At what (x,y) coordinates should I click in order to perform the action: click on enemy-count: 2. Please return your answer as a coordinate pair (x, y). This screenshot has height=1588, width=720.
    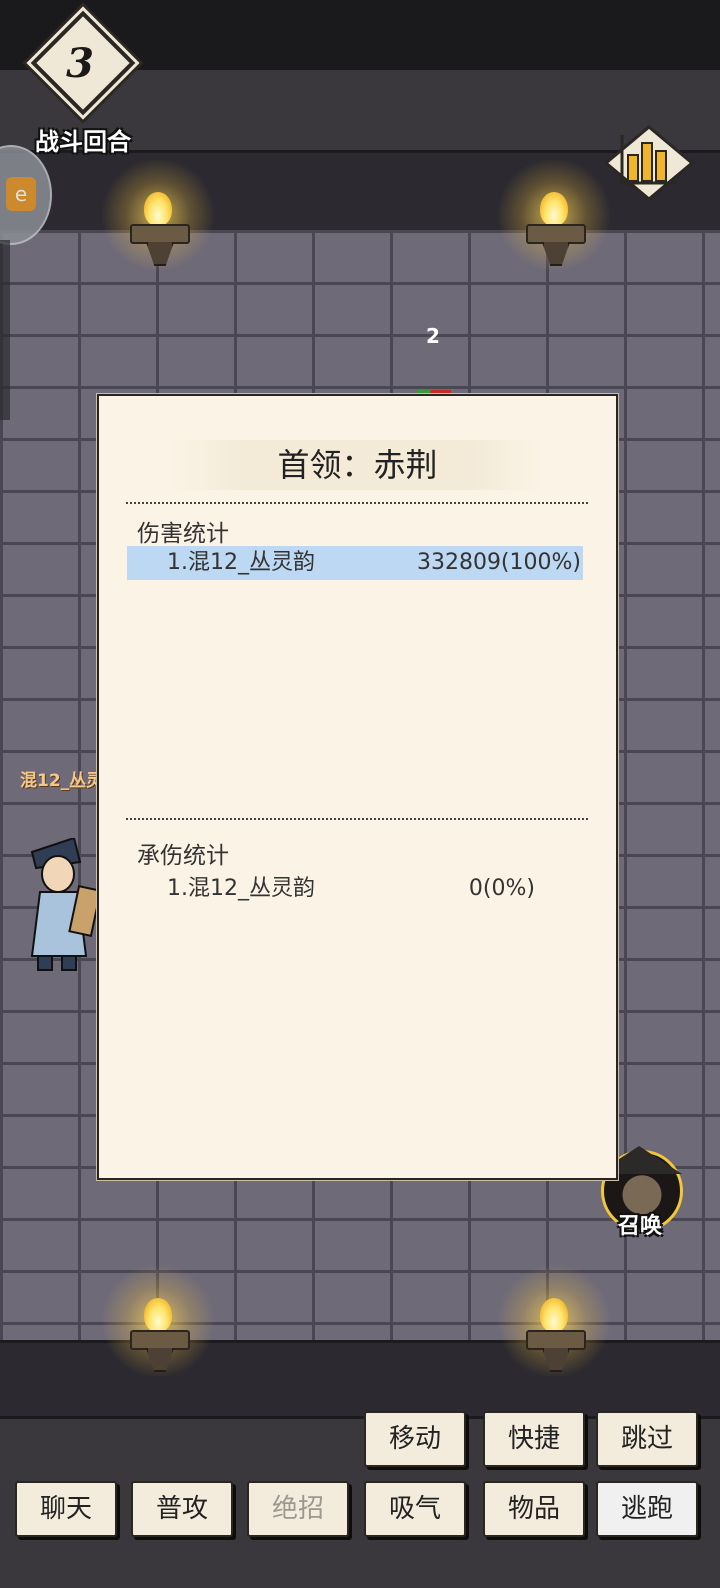
    Looking at the image, I should click on (433, 336).